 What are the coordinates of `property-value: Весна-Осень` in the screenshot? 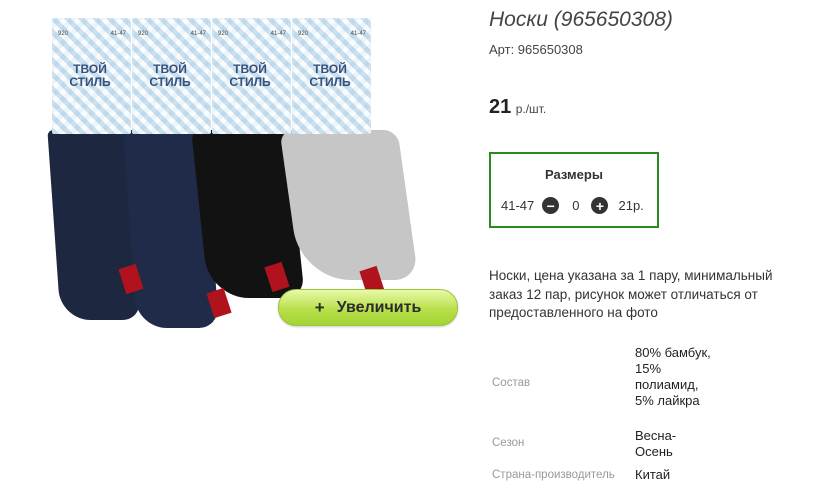 It's located at (656, 443).